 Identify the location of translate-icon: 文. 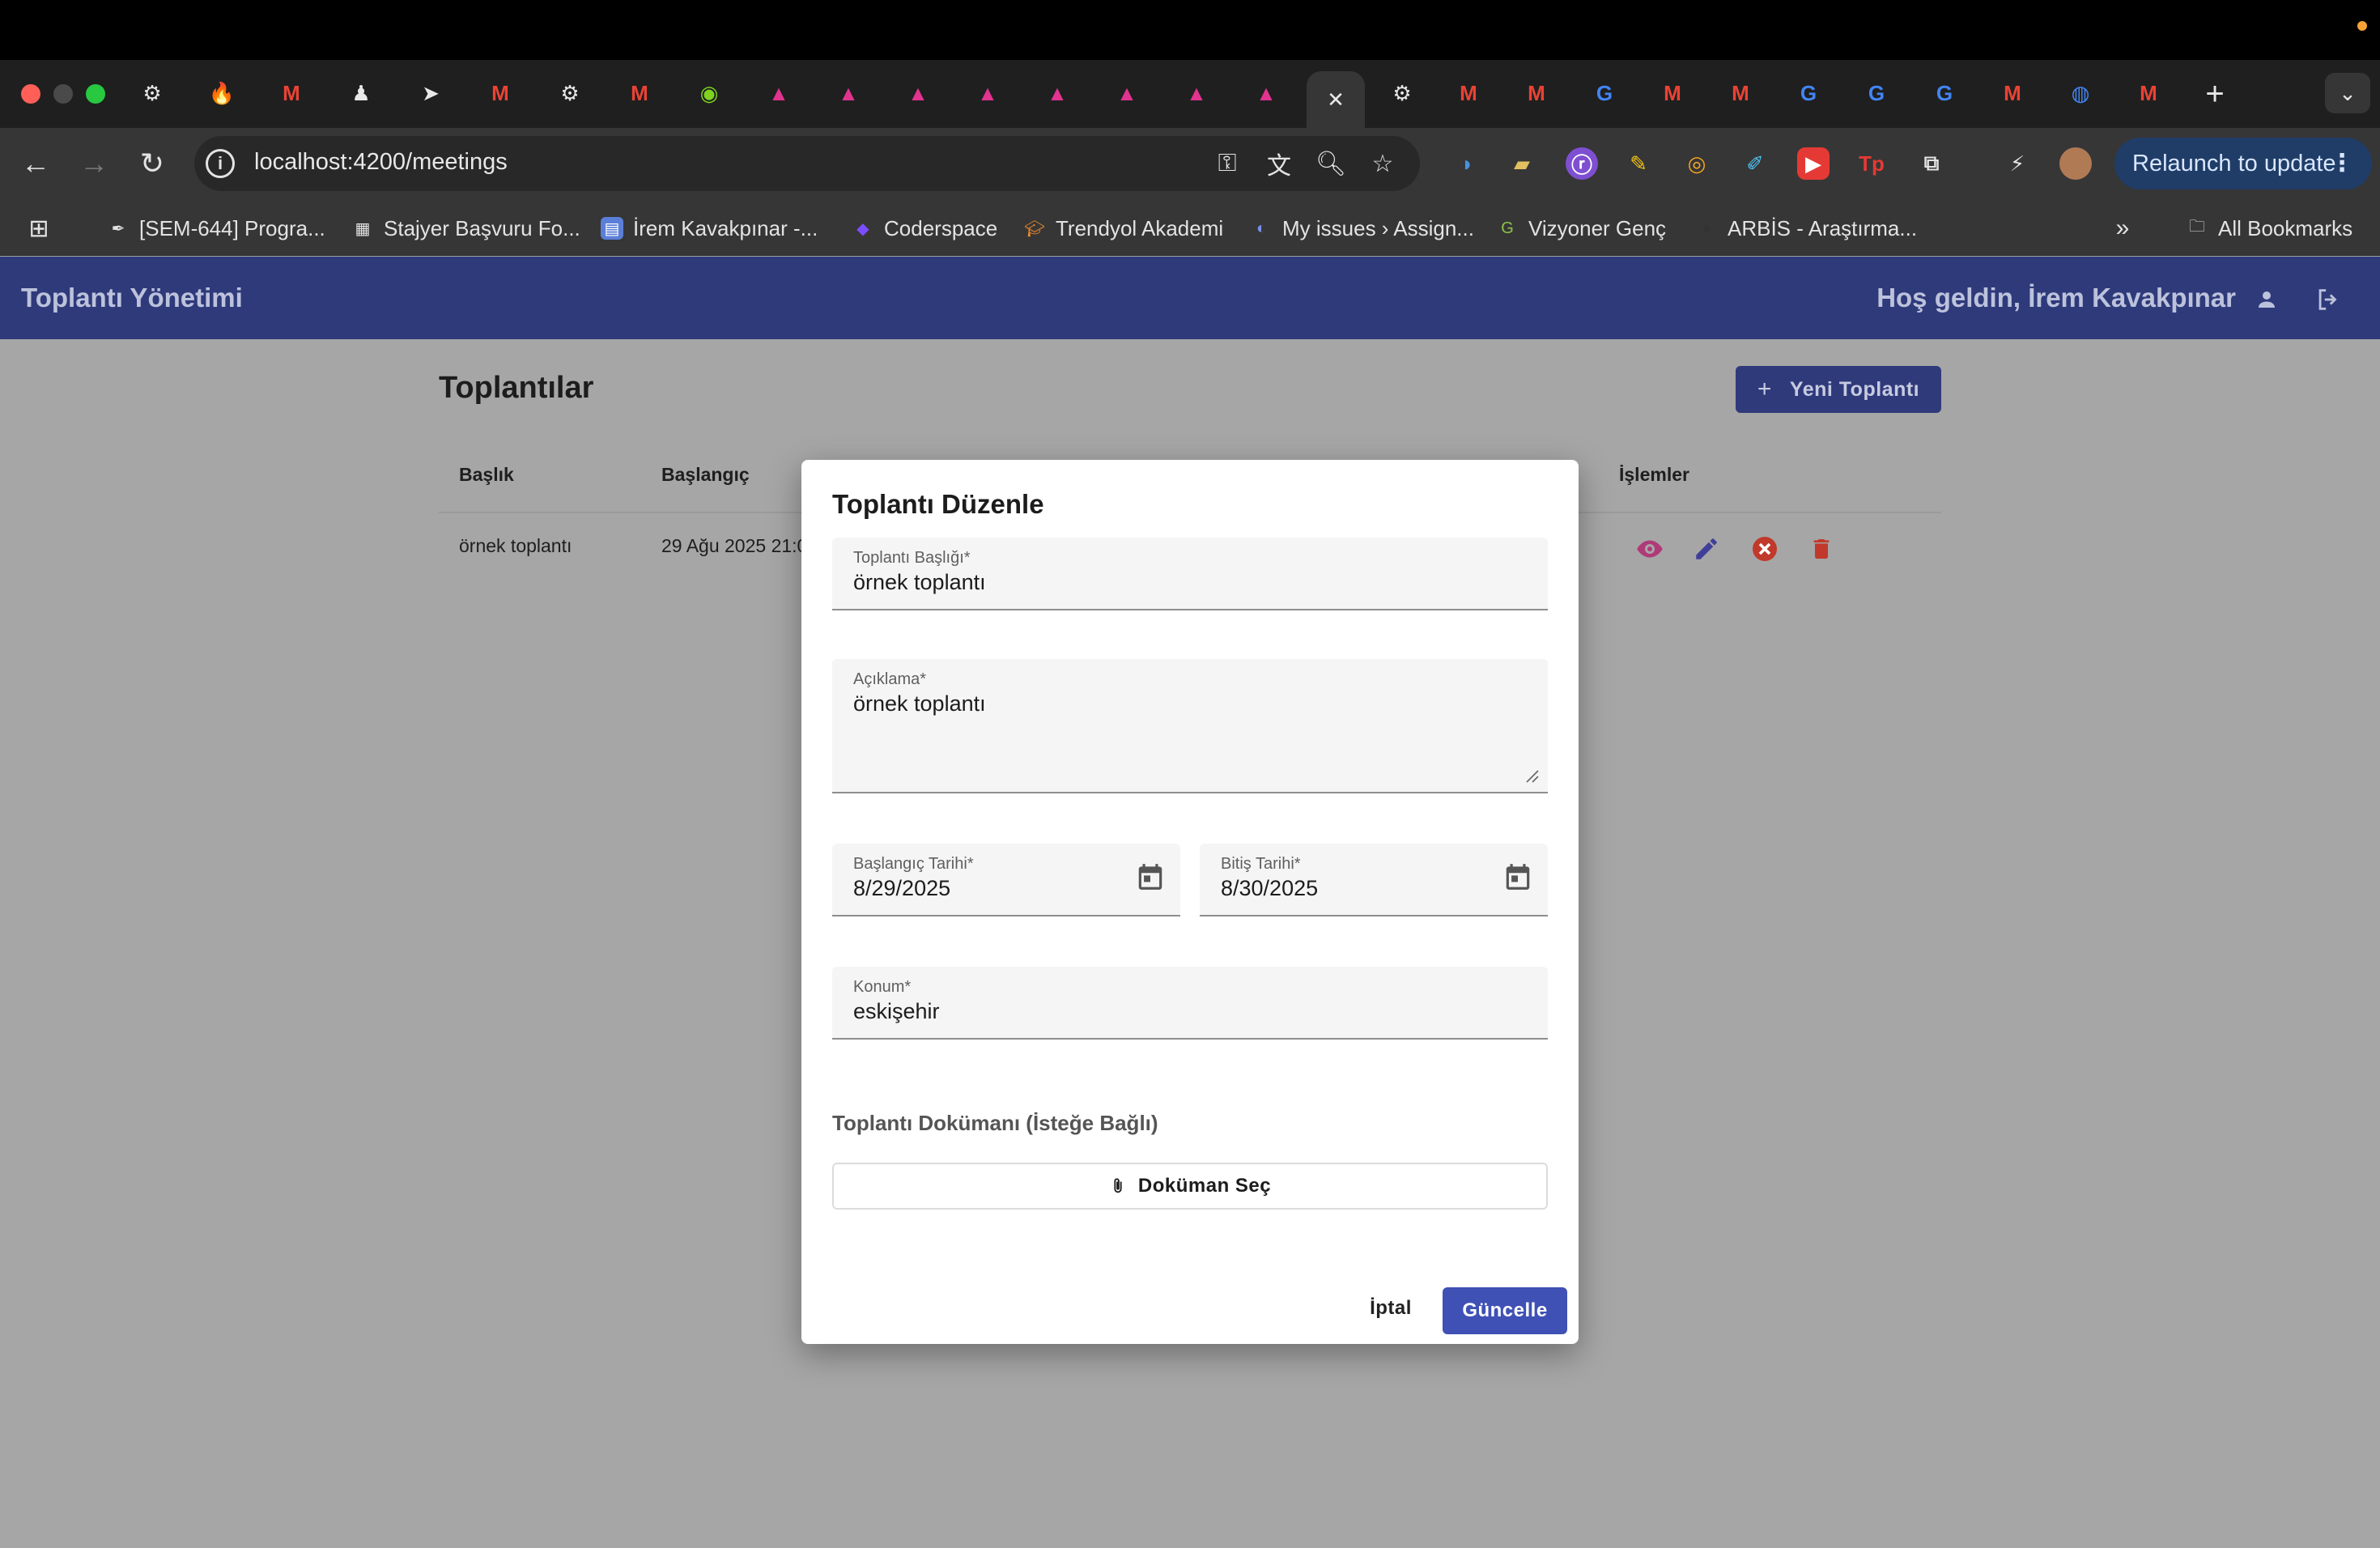
(1279, 164).